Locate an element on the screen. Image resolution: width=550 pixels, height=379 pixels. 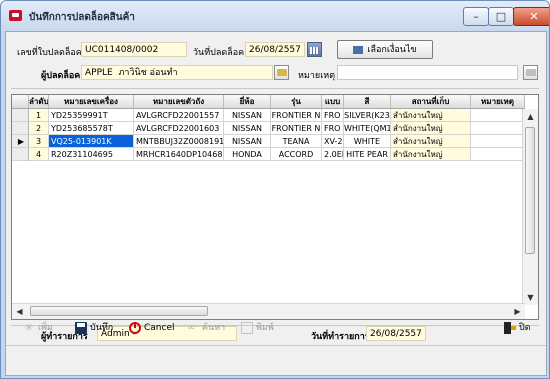
cell-chassis: MNTBBUJ32Z0008191 is located at coordinates (179, 141).